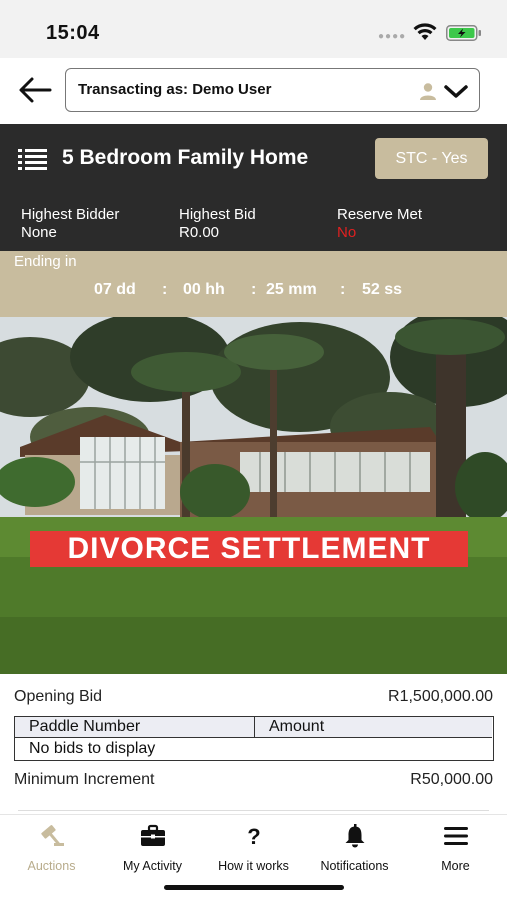 This screenshot has width=507, height=900. I want to click on user-icon, so click(428, 91).